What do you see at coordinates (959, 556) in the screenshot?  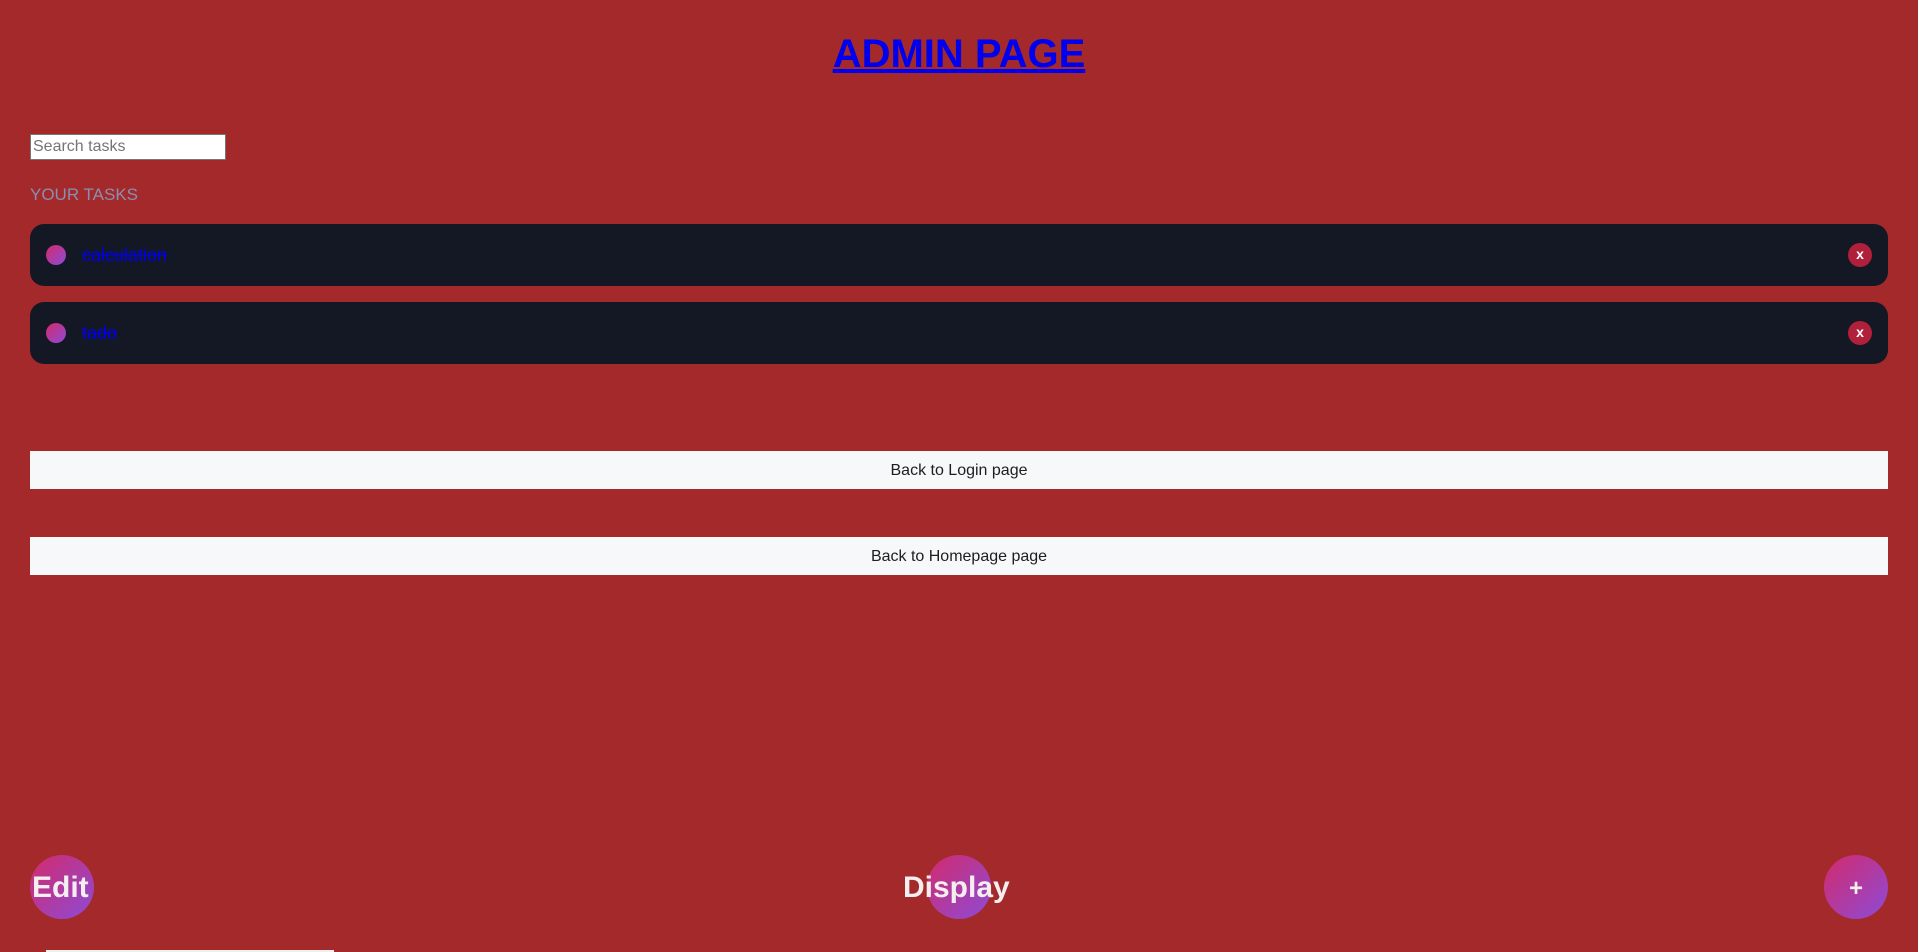 I see `back-to-homepage-button: Back to Homepage page` at bounding box center [959, 556].